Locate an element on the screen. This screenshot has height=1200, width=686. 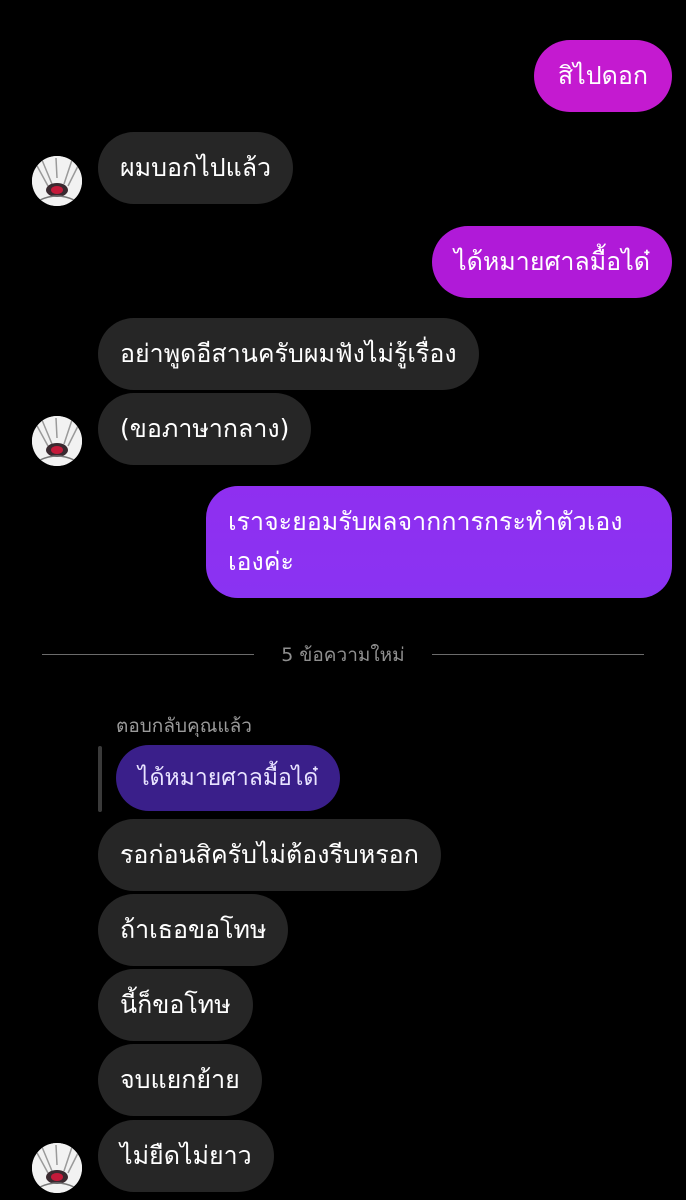
outgoing-message: เราจะยอมรับผลจากการกระทำตัวเอง เองค่ะ is located at coordinates (439, 542).